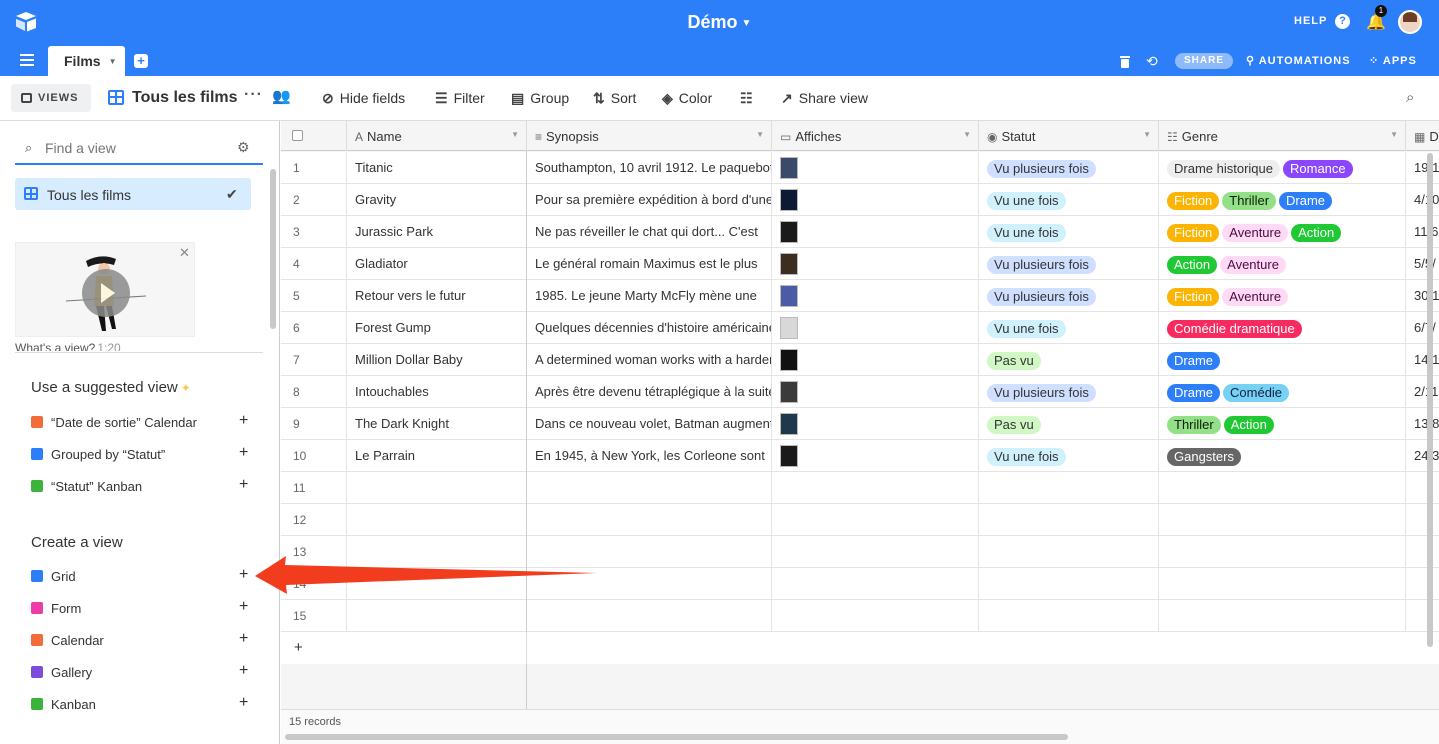 The image size is (1439, 744). I want to click on row-number: 5, so click(314, 296).